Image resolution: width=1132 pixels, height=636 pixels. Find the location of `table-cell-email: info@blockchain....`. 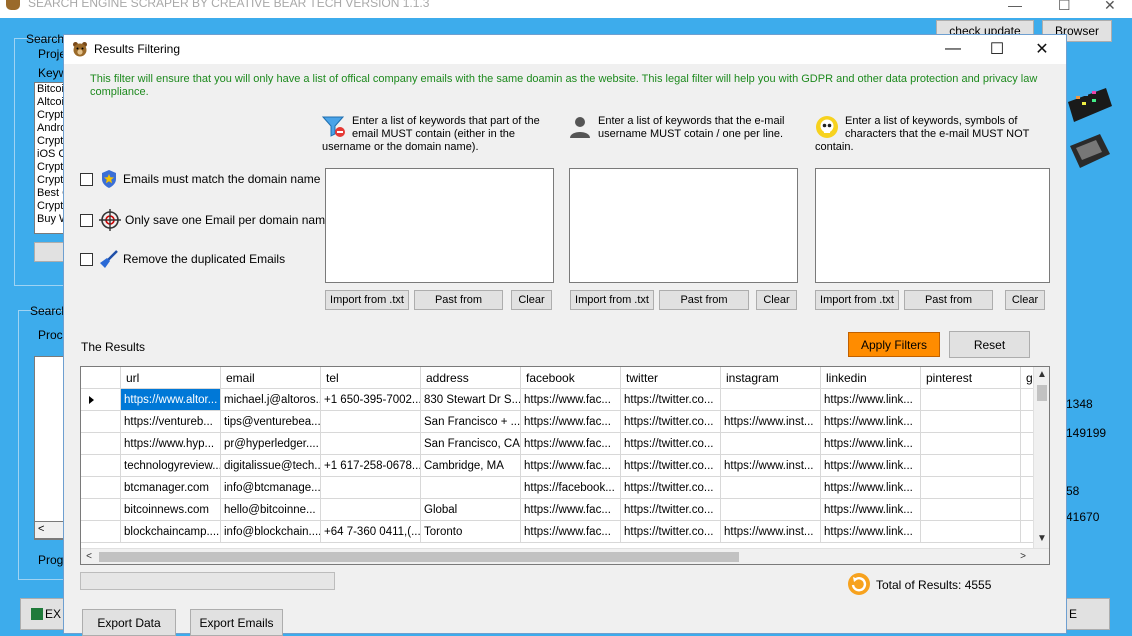

table-cell-email: info@blockchain.... is located at coordinates (271, 532).